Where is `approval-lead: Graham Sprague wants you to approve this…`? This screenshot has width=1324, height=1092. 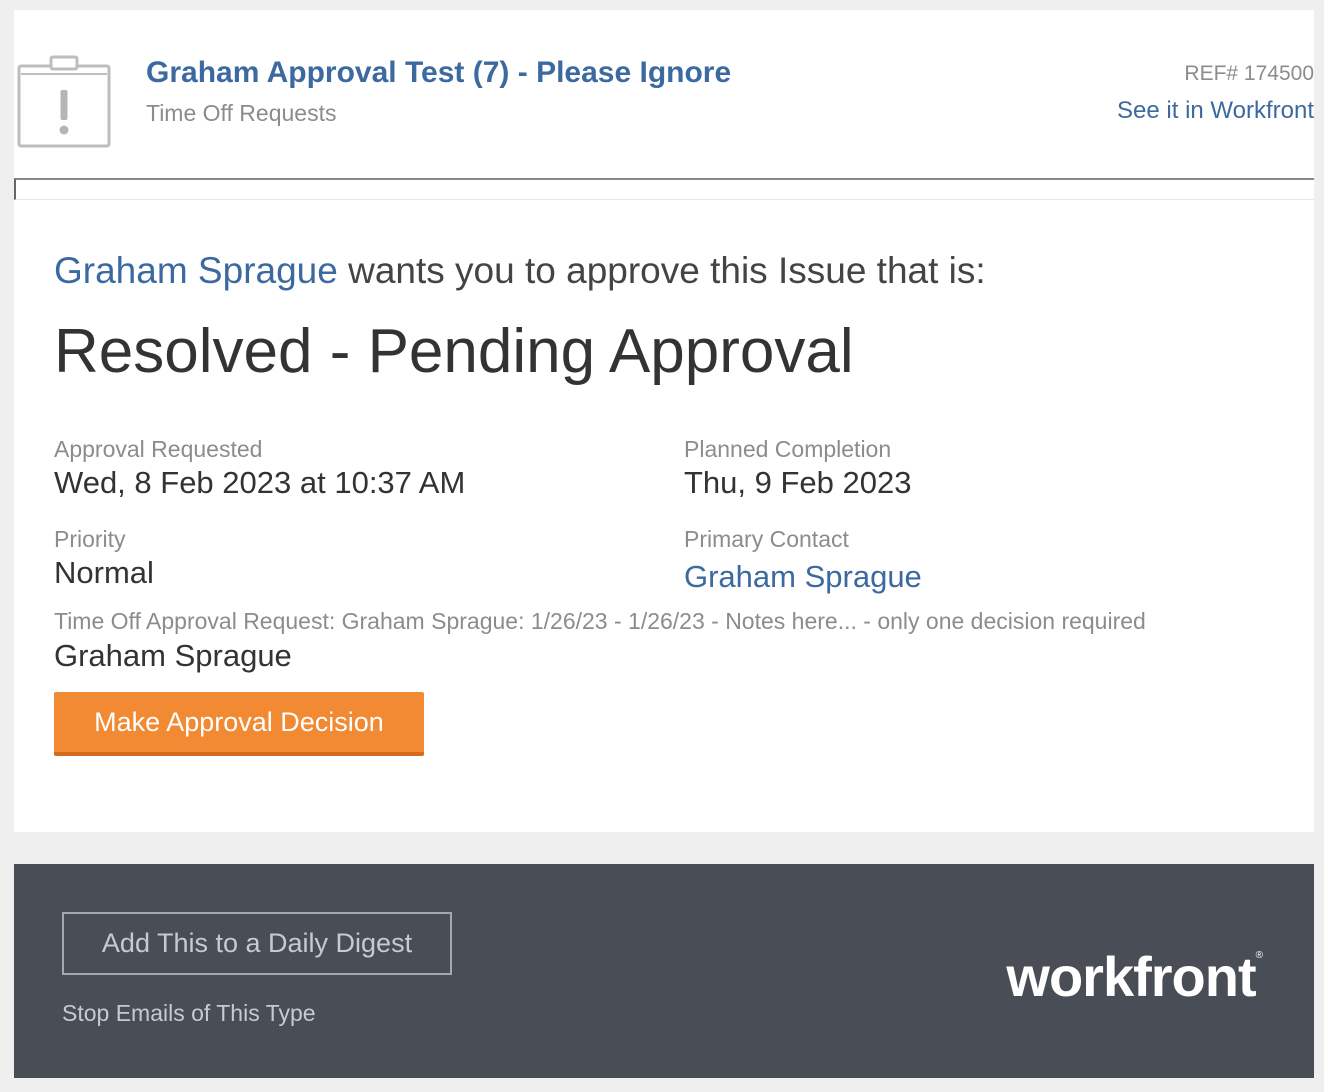 approval-lead: Graham Sprague wants you to approve this… is located at coordinates (674, 271).